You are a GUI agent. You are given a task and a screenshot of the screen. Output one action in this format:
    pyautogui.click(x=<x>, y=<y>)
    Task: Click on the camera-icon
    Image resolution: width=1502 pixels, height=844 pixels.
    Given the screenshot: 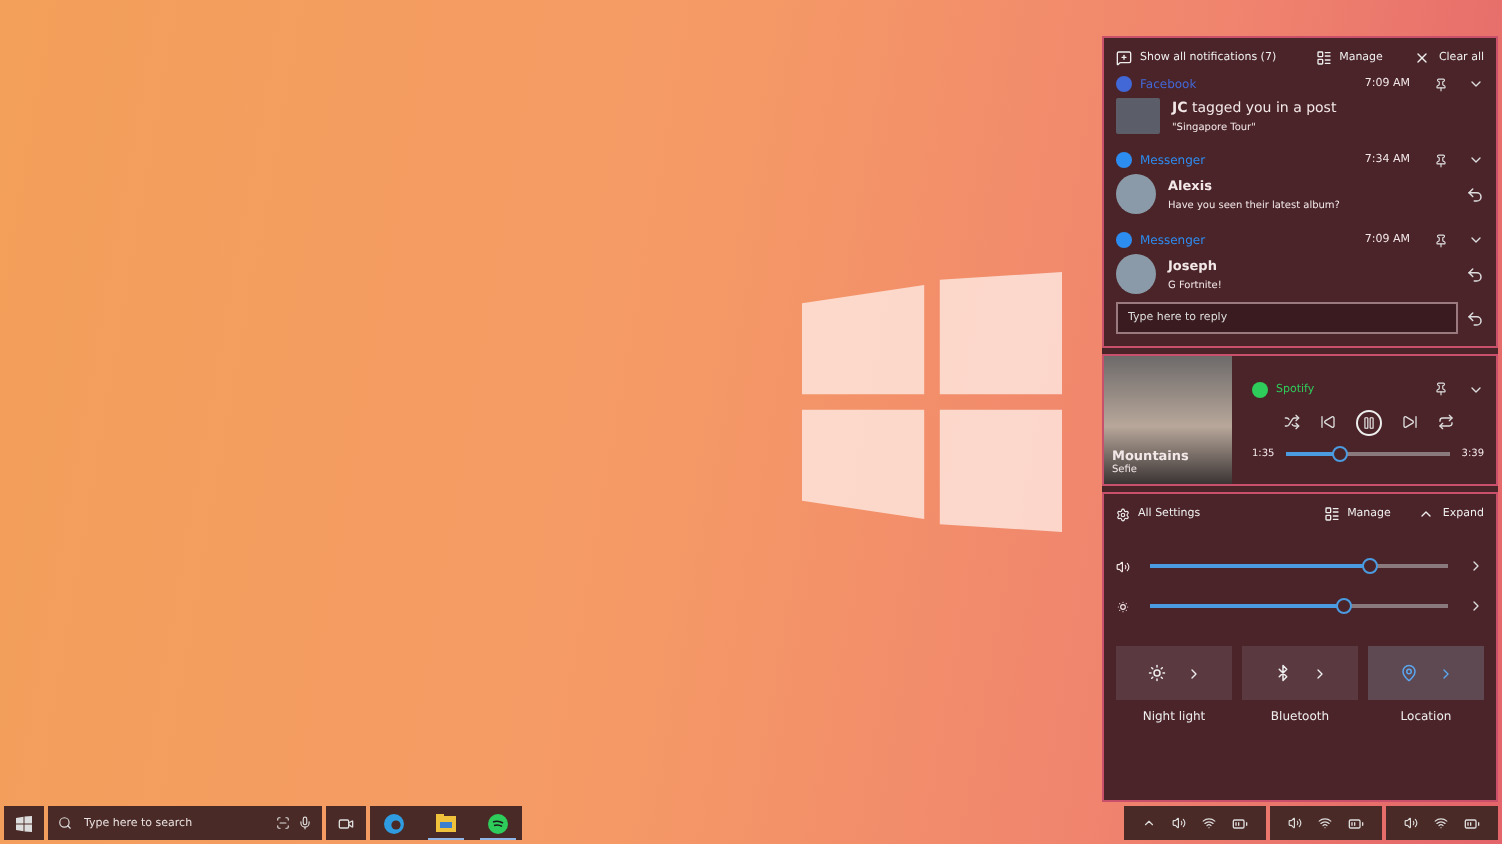 What is the action you would take?
    pyautogui.click(x=346, y=823)
    